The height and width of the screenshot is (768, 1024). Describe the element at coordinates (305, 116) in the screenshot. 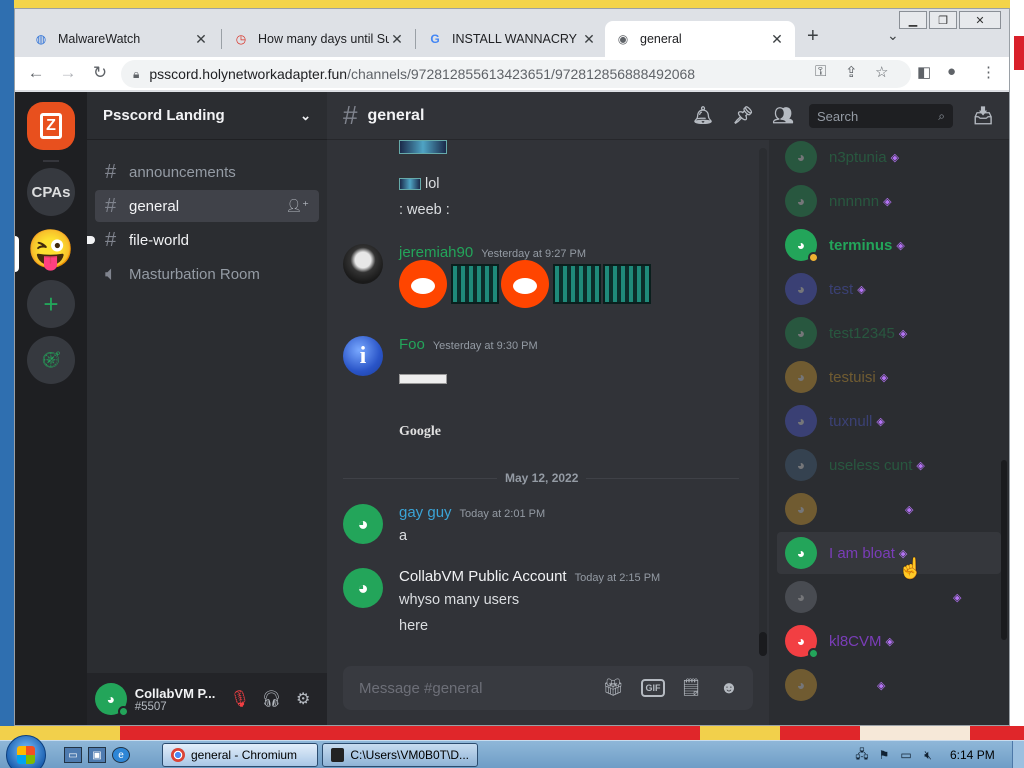

I see `chevron-down-icon: ⌄` at that location.